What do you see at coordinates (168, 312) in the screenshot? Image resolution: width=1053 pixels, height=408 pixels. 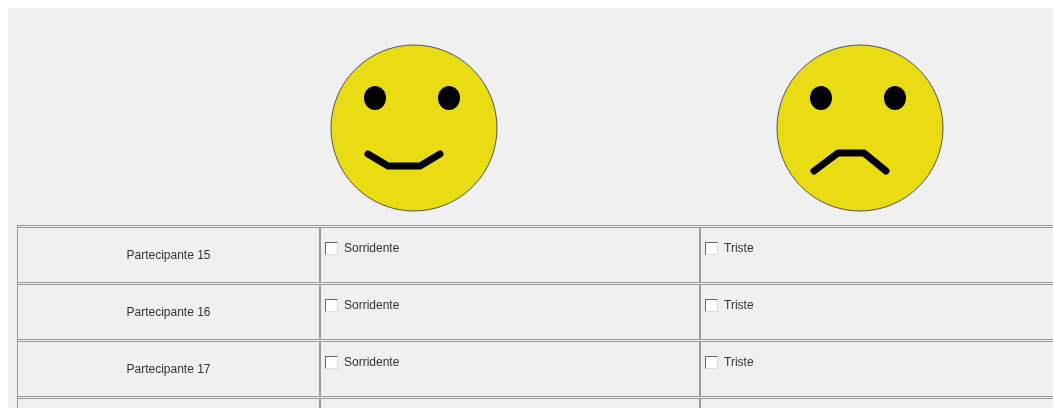 I see `participant-label: Partecipante 16` at bounding box center [168, 312].